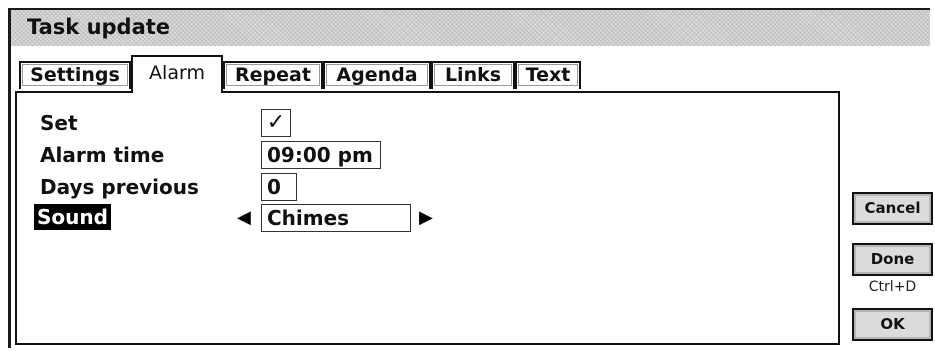  What do you see at coordinates (473, 75) in the screenshot?
I see `tab-links: Links` at bounding box center [473, 75].